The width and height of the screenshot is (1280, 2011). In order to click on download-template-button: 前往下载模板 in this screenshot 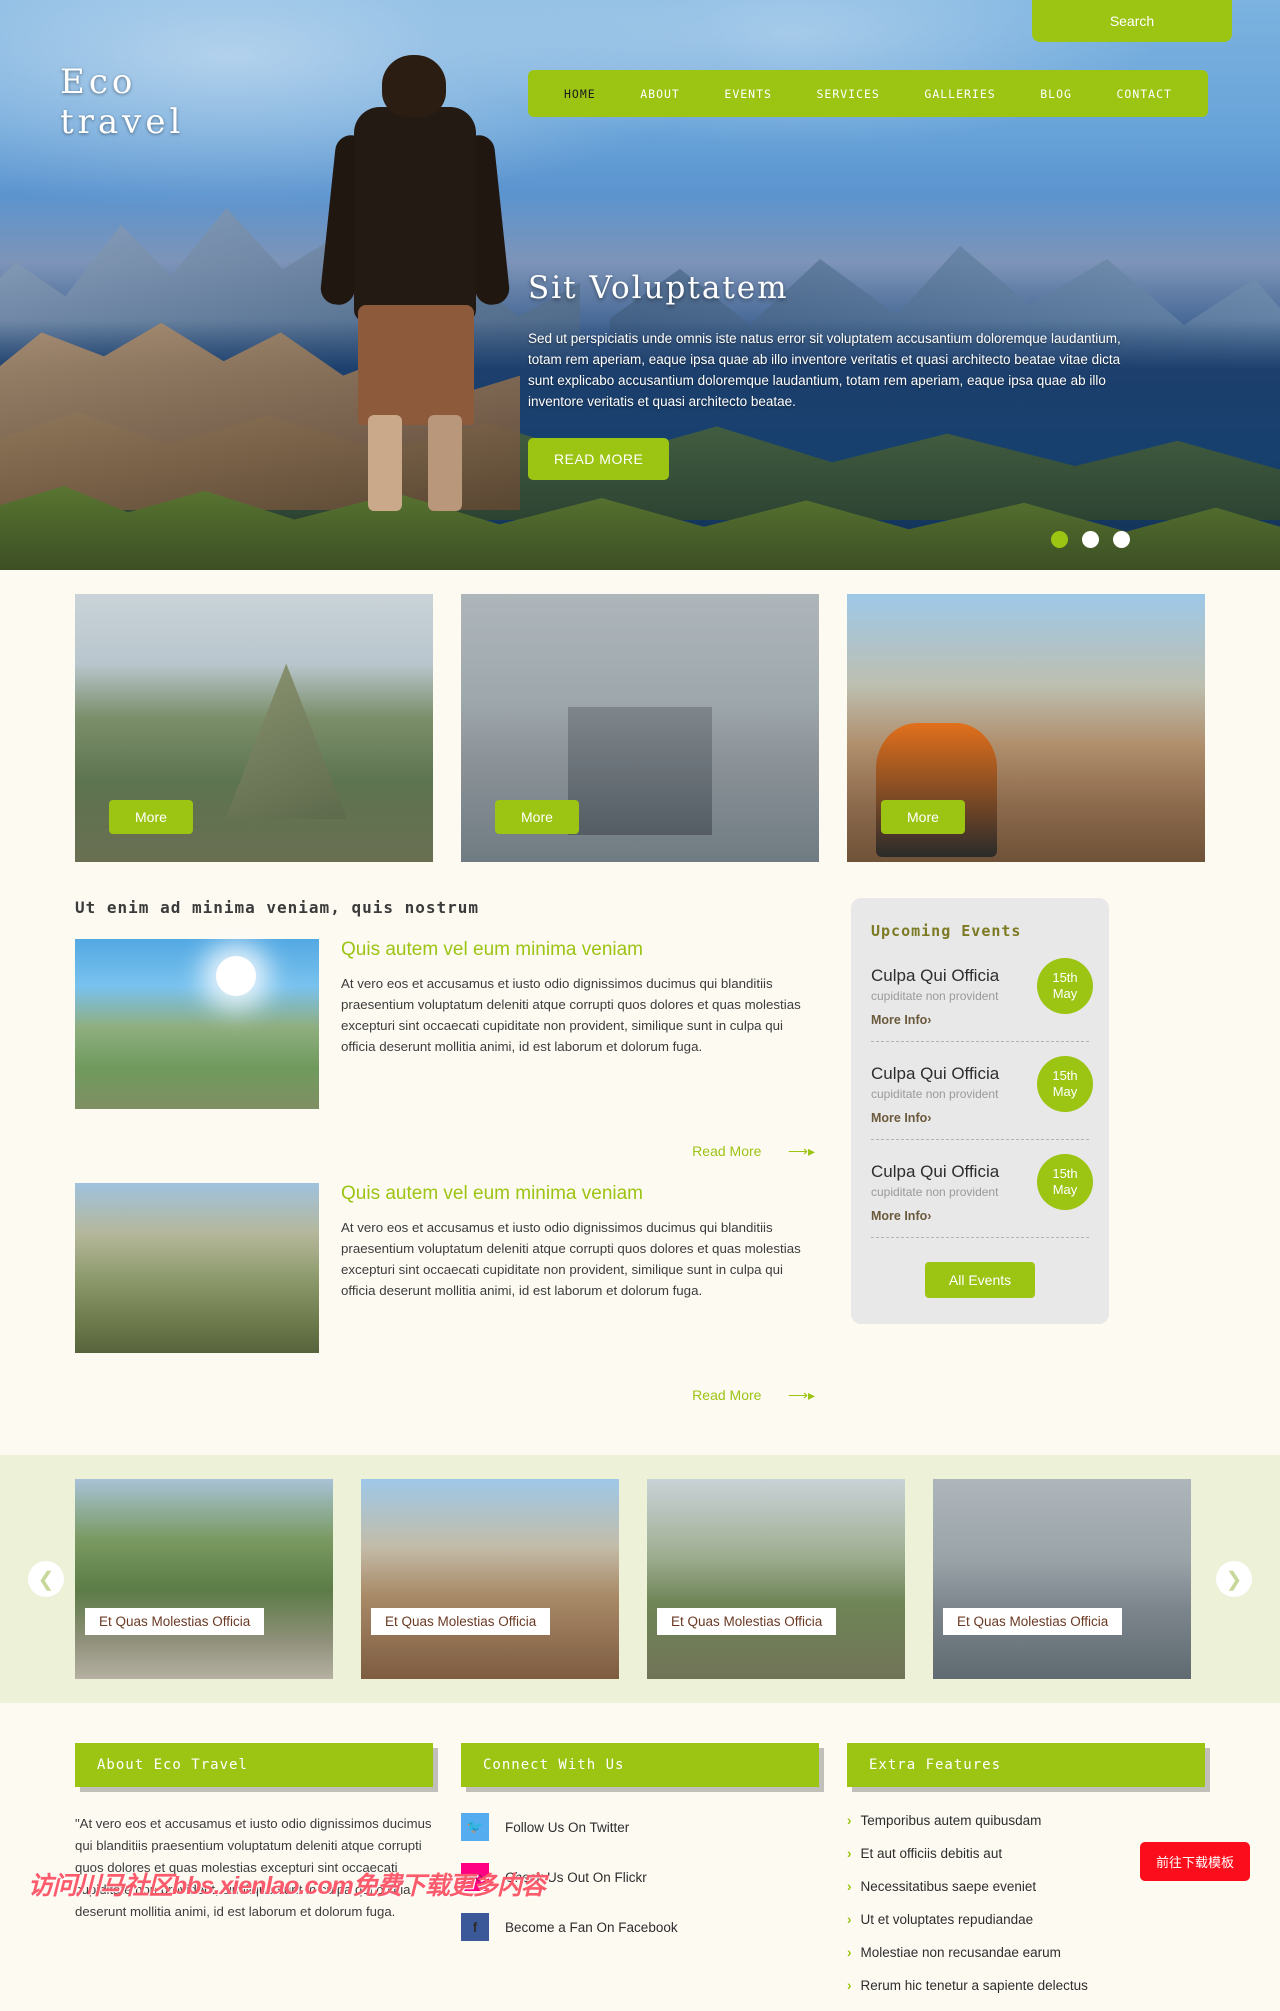, I will do `click(1194, 1861)`.